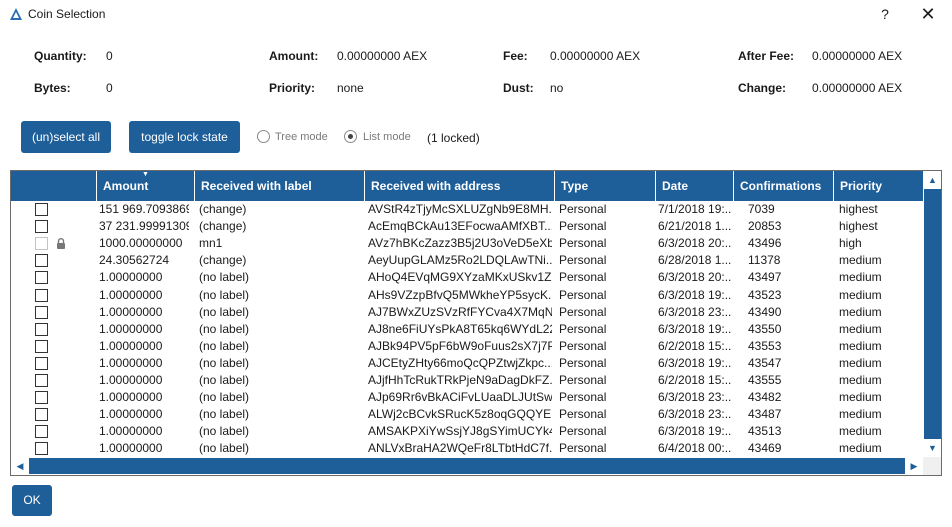 The height and width of the screenshot is (527, 952). What do you see at coordinates (784, 186) in the screenshot?
I see `column-header-confirmations: Confirmations` at bounding box center [784, 186].